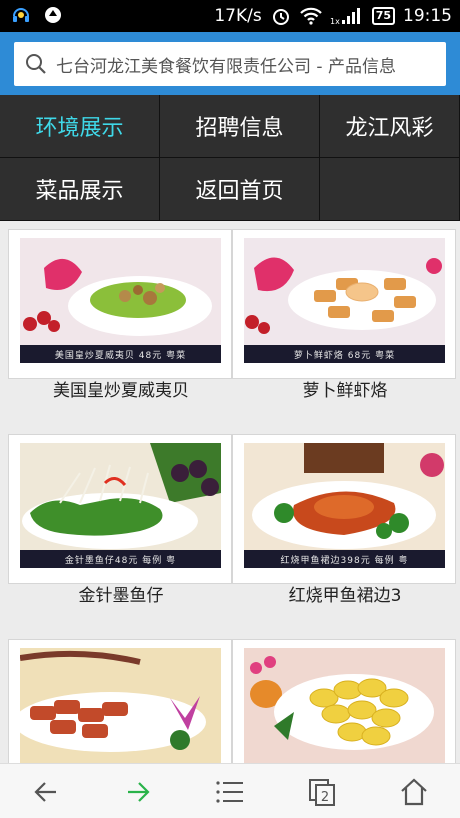 The height and width of the screenshot is (818, 460). I want to click on back-button, so click(46, 791).